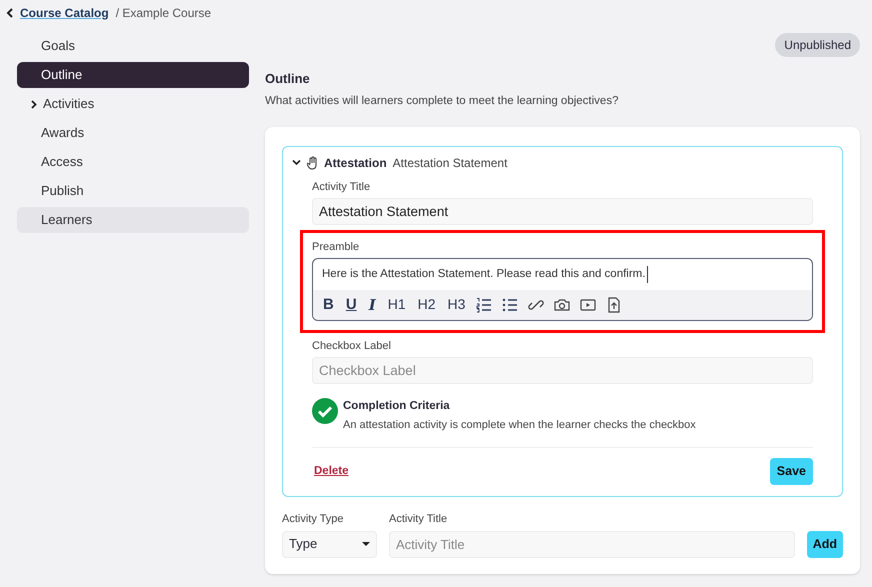 Image resolution: width=872 pixels, height=587 pixels. Describe the element at coordinates (288, 79) in the screenshot. I see `section-title: Outline` at that location.